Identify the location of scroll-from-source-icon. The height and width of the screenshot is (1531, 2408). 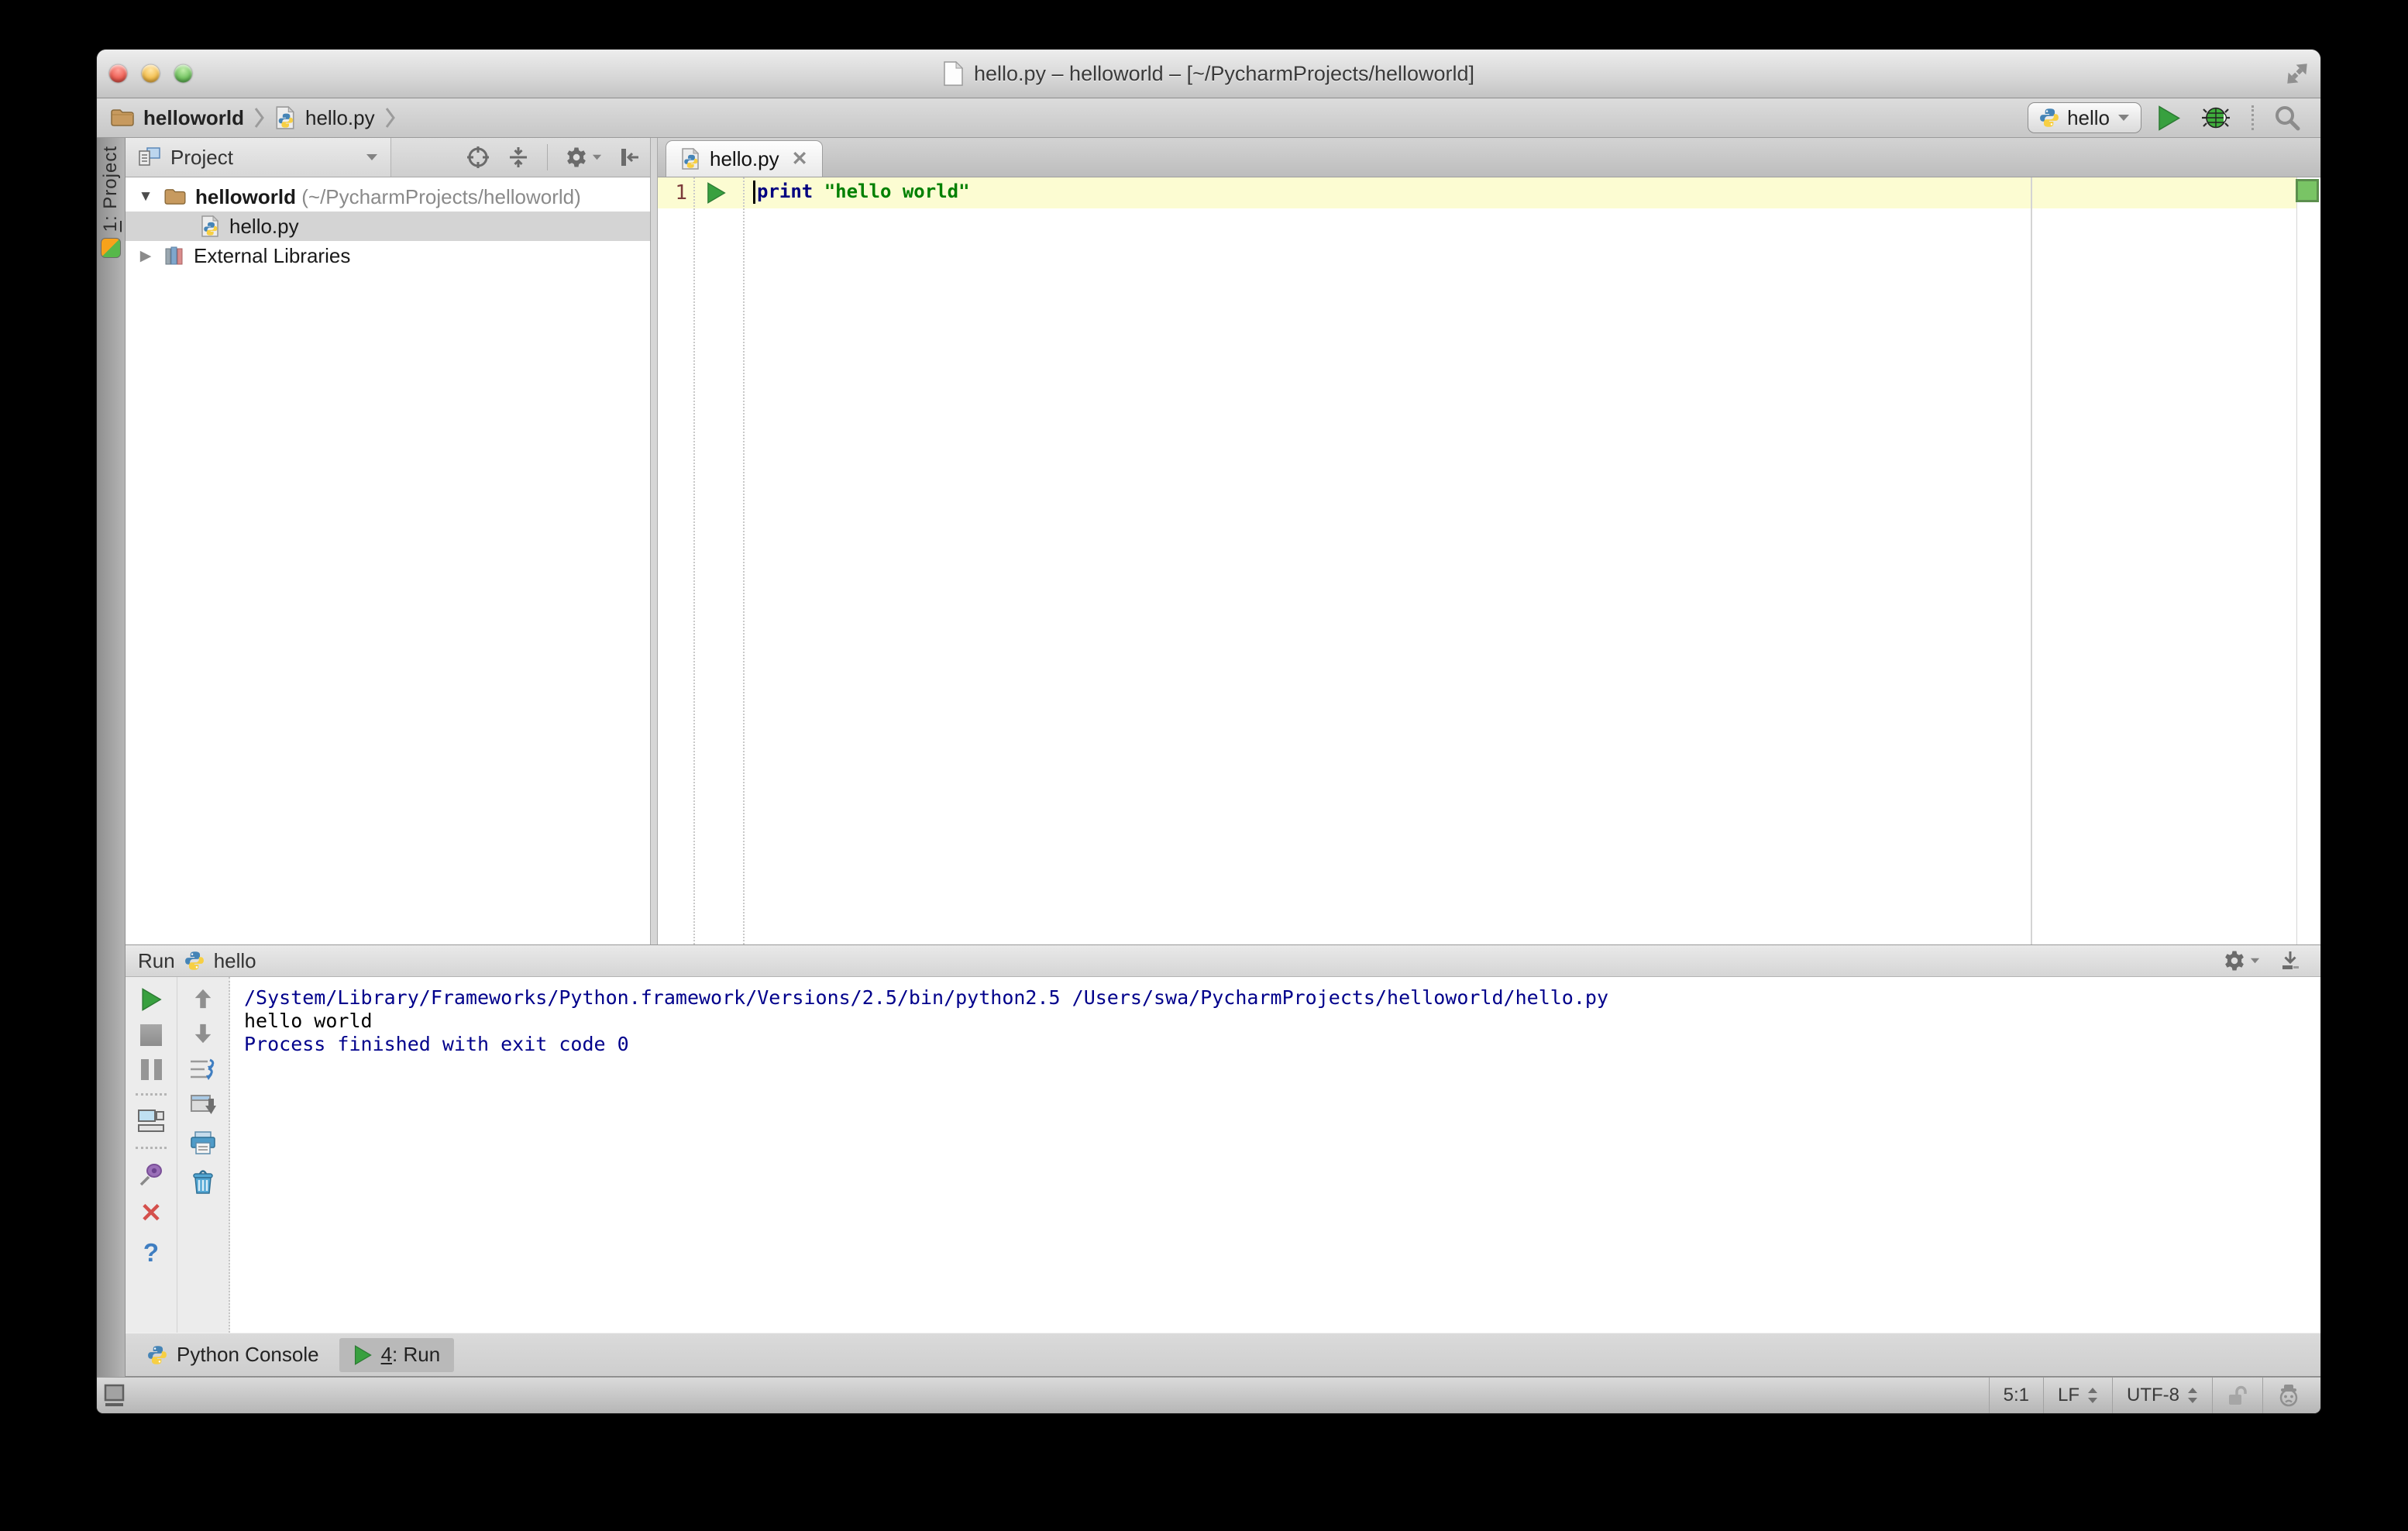
(478, 158).